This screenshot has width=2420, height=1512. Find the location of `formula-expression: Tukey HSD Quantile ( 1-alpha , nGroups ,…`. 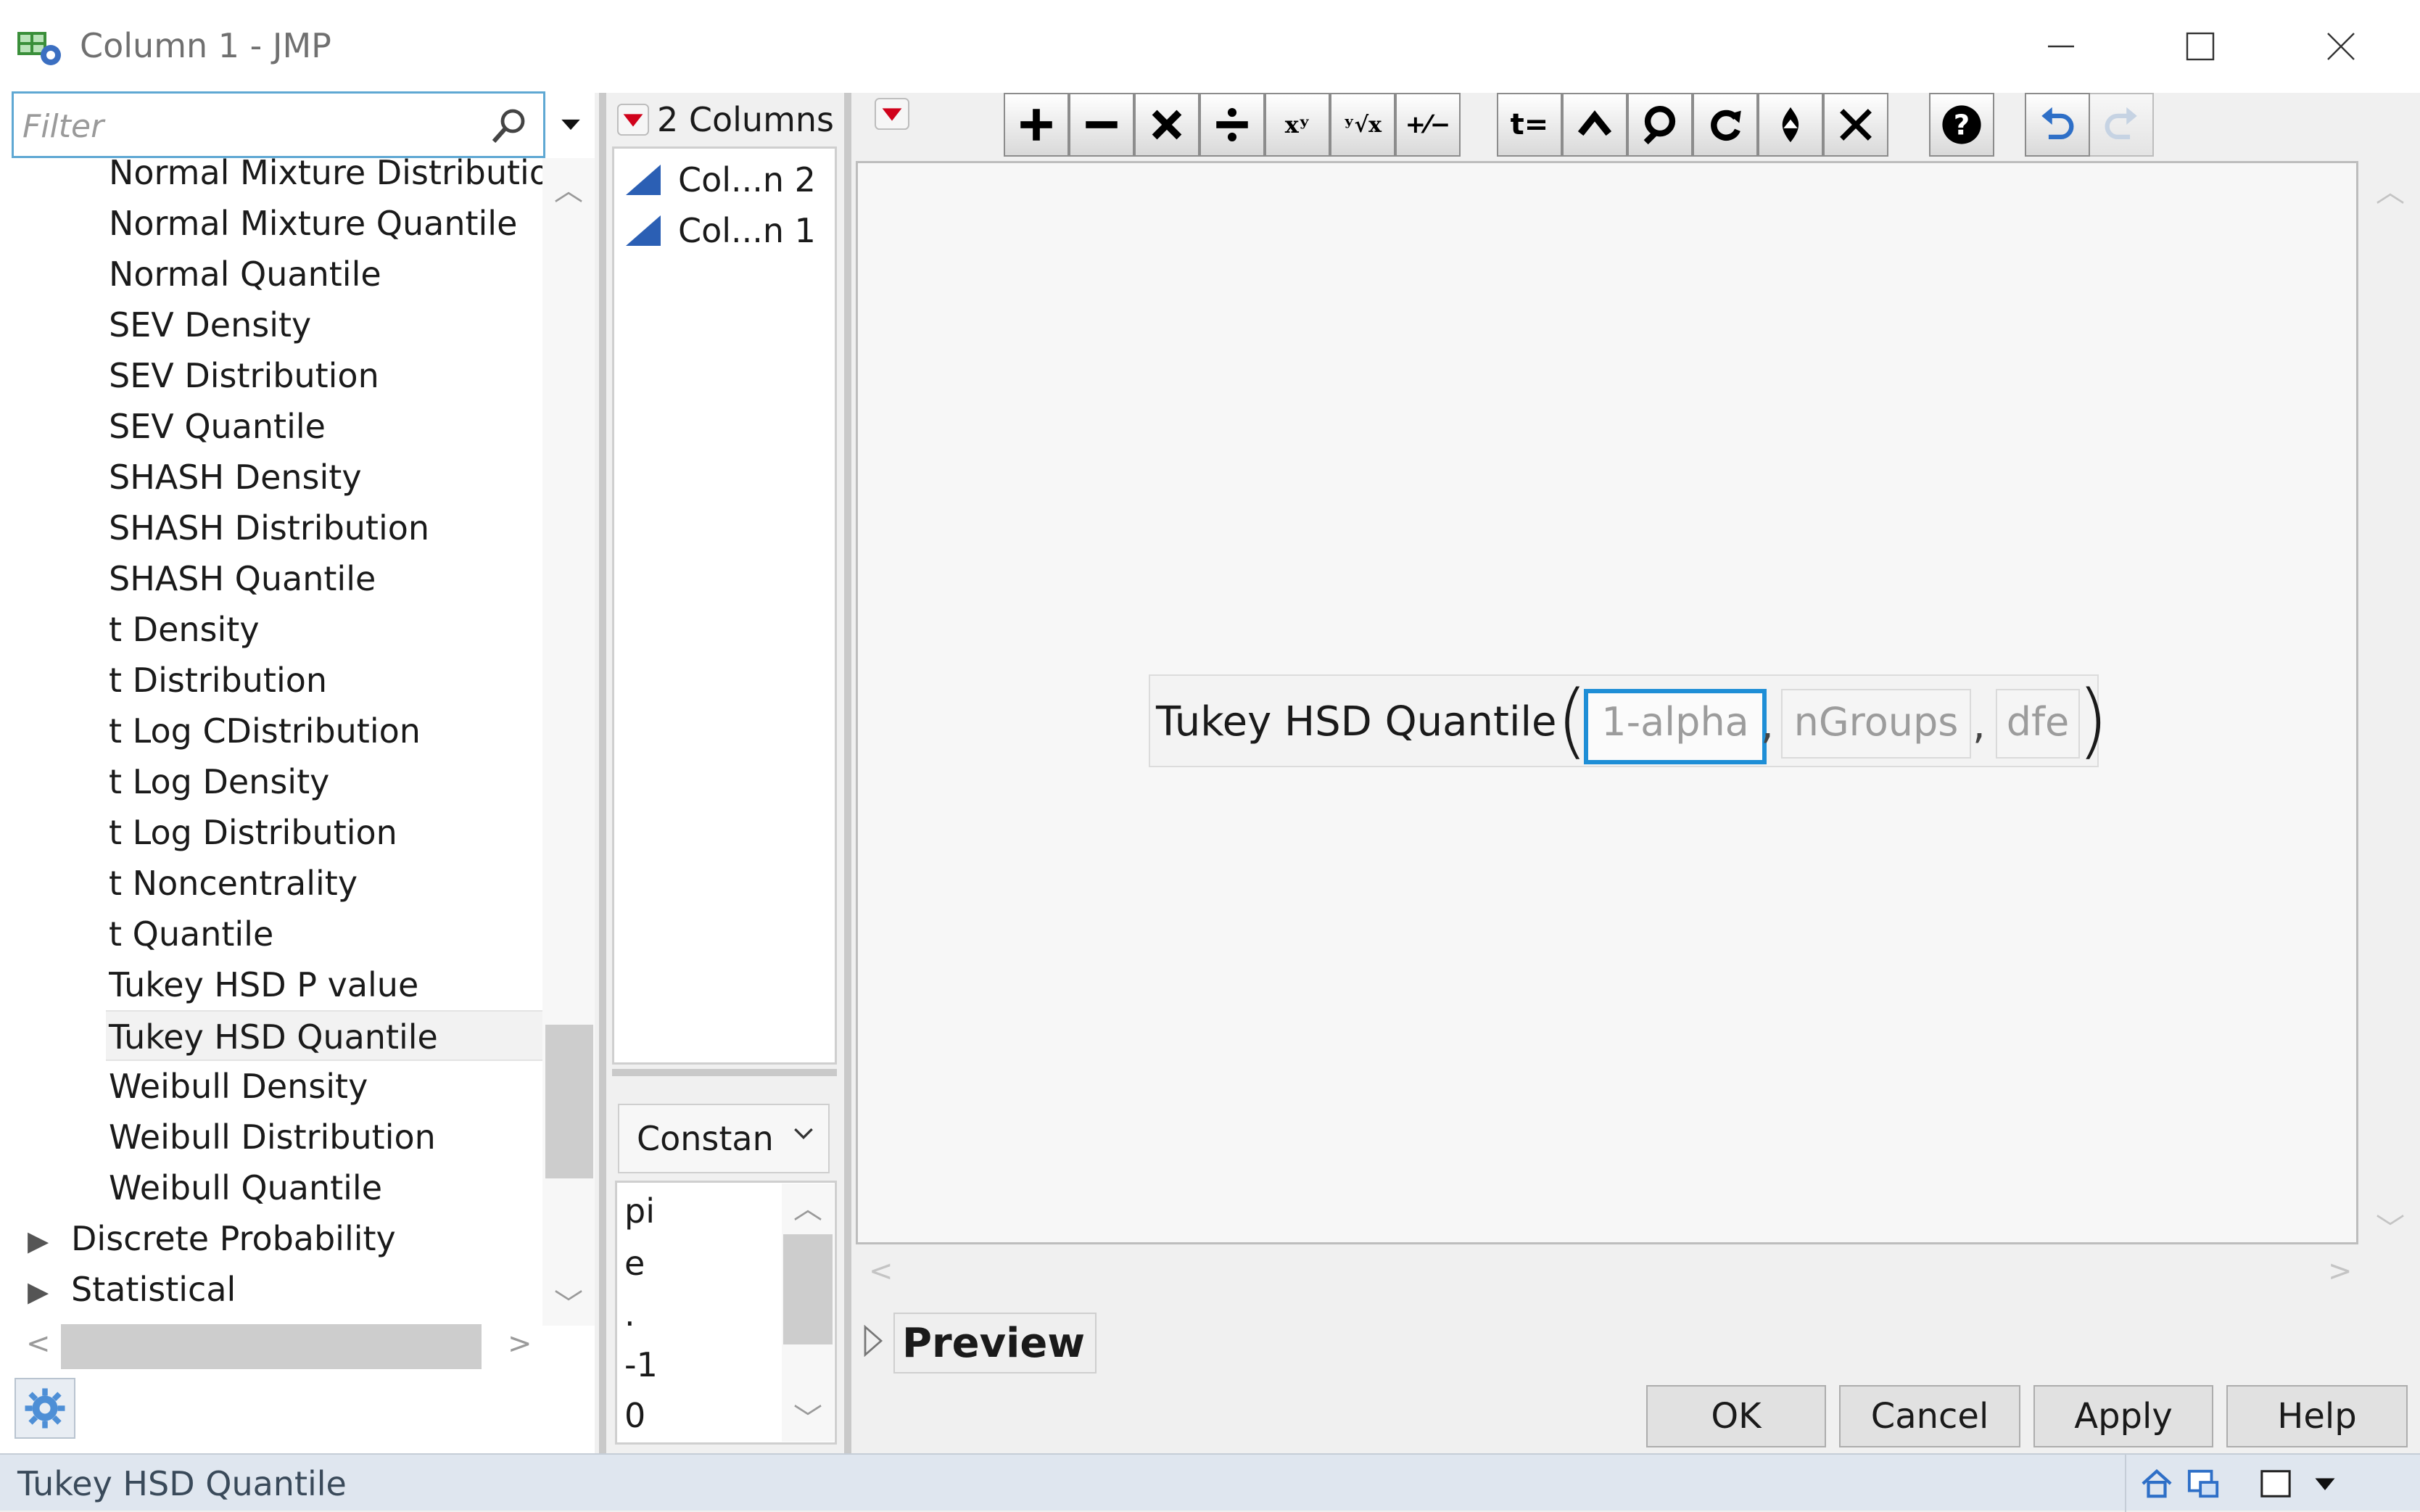

formula-expression: Tukey HSD Quantile ( 1-alpha , nGroups ,… is located at coordinates (1629, 720).